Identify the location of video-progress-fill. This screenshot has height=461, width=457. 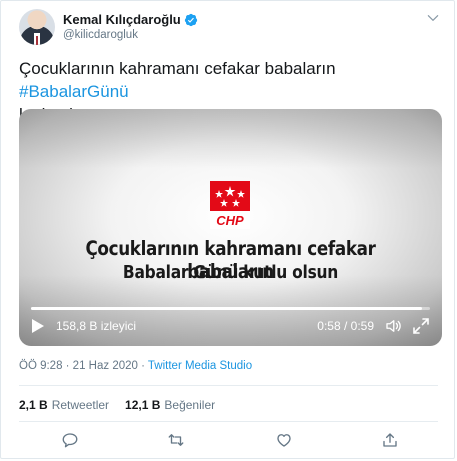
(227, 308).